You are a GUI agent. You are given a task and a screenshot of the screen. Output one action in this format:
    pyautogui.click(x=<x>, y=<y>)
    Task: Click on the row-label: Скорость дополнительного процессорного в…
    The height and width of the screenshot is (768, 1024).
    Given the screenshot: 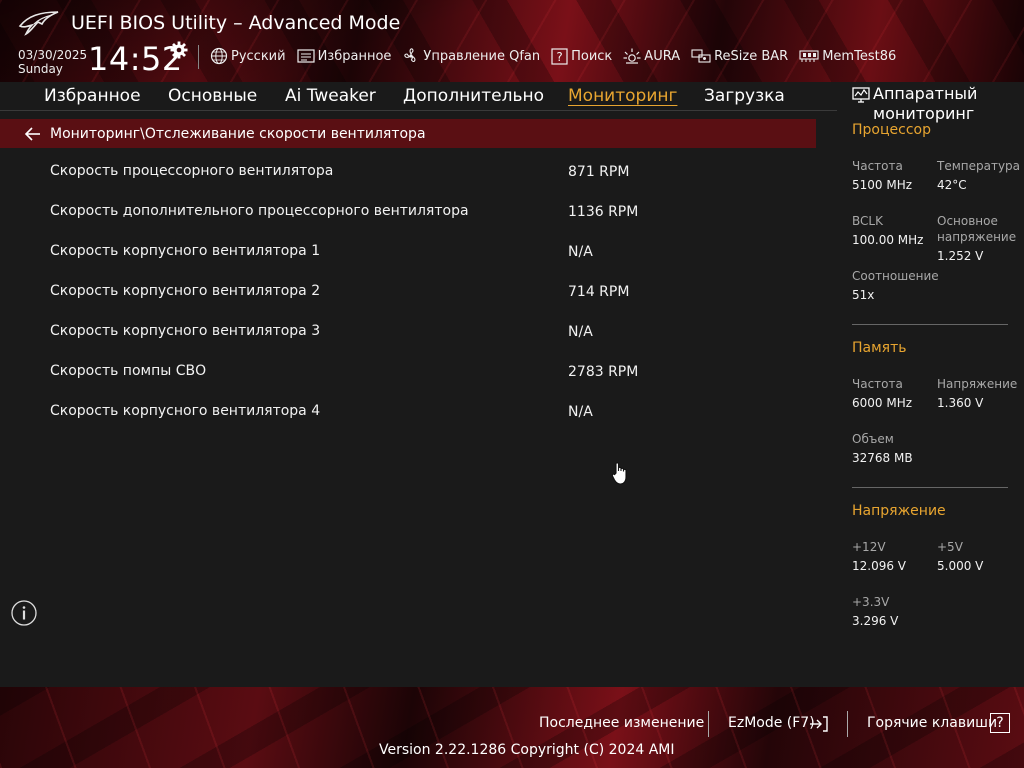 What is the action you would take?
    pyautogui.click(x=259, y=211)
    